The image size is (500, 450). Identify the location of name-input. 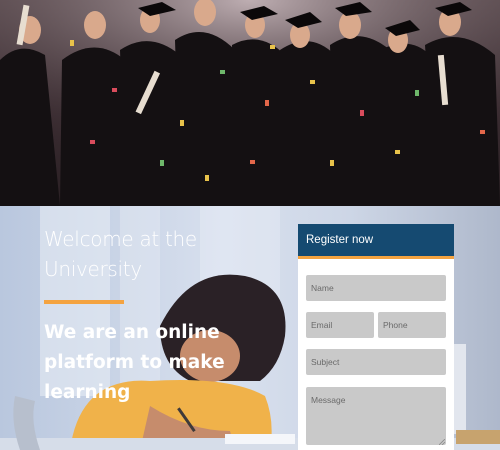
(376, 288).